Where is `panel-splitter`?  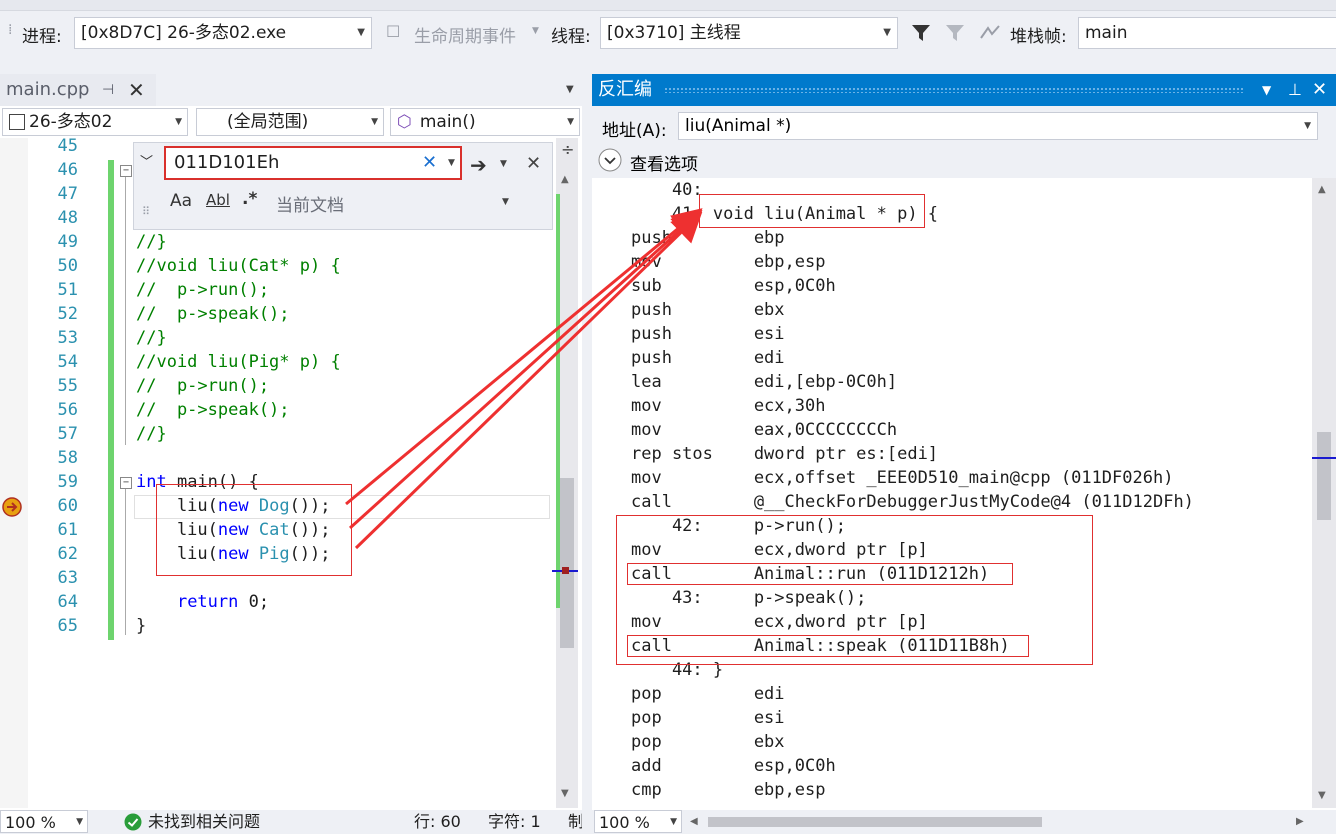
panel-splitter is located at coordinates (587, 453).